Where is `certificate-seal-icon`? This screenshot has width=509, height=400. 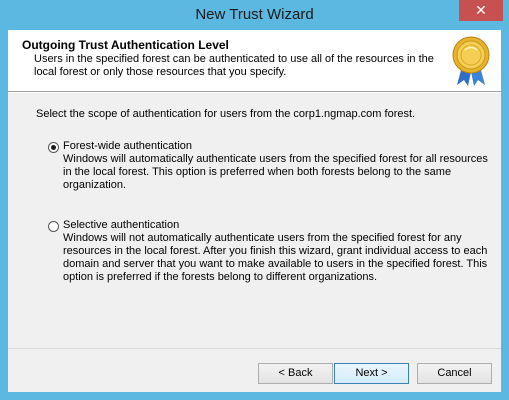
certificate-seal-icon is located at coordinates (471, 61).